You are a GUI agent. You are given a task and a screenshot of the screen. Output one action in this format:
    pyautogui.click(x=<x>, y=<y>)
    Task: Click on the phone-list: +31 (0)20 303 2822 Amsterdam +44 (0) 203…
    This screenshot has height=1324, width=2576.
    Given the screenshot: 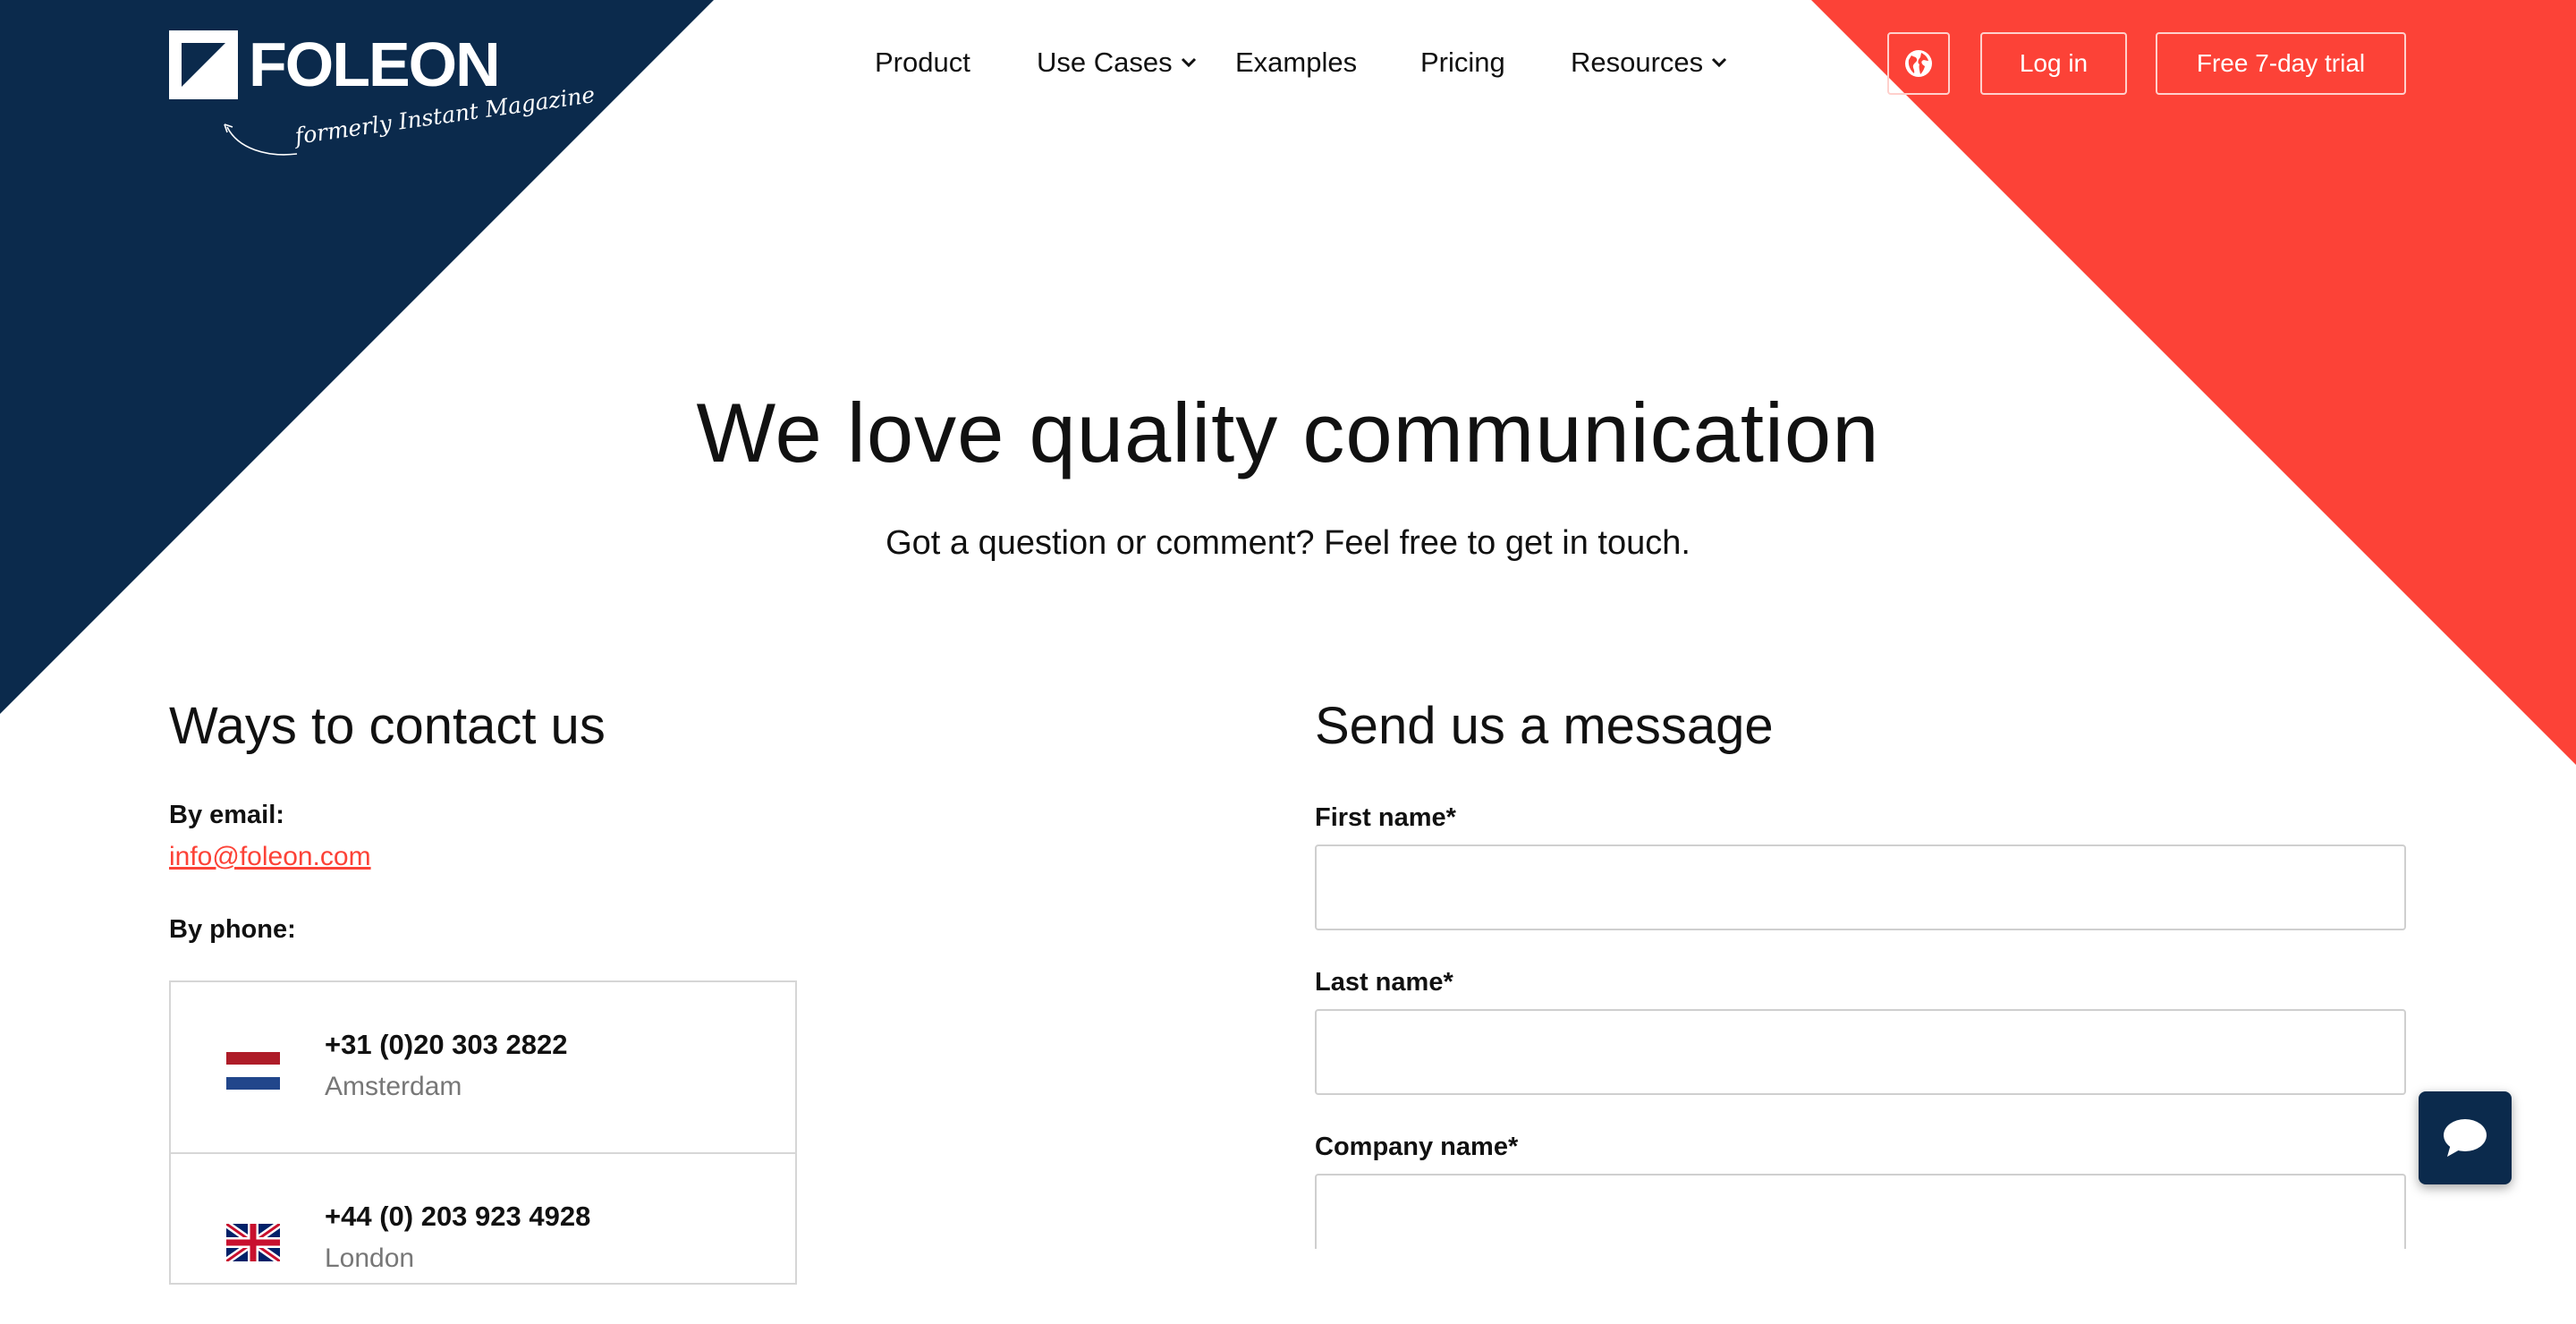 What is the action you would take?
    pyautogui.click(x=483, y=1132)
    